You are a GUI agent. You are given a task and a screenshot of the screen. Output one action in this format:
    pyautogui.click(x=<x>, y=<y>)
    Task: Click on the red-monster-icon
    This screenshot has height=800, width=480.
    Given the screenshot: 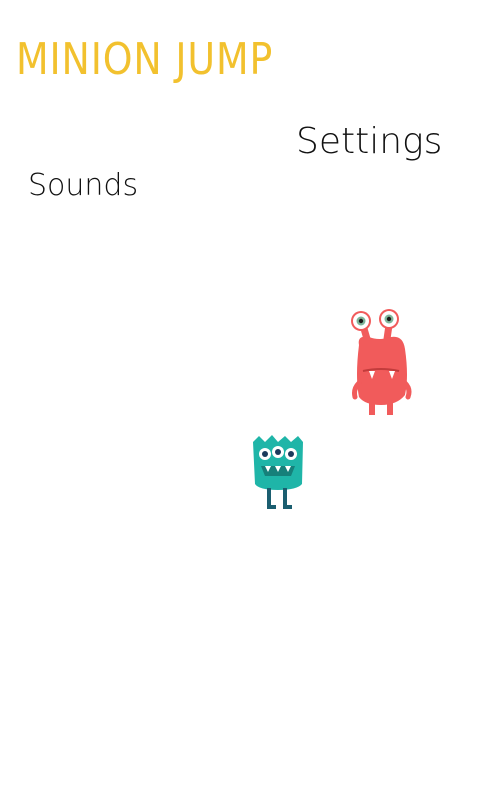 What is the action you would take?
    pyautogui.click(x=381, y=362)
    